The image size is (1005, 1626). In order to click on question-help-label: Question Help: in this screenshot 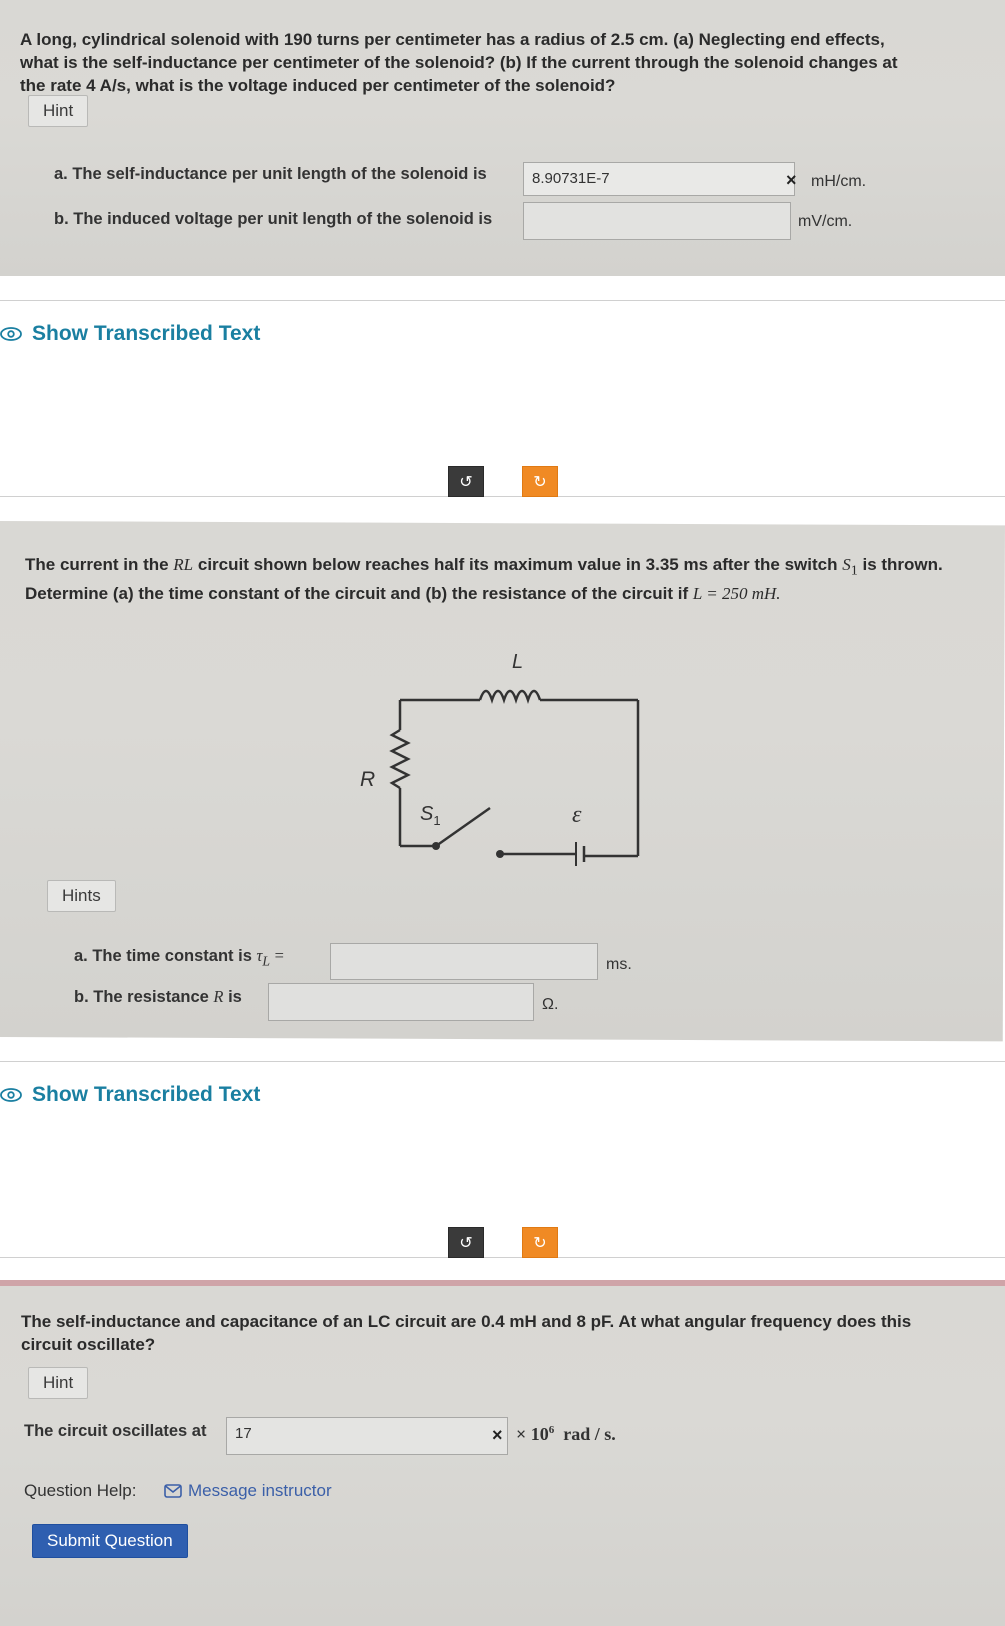, I will do `click(80, 1490)`.